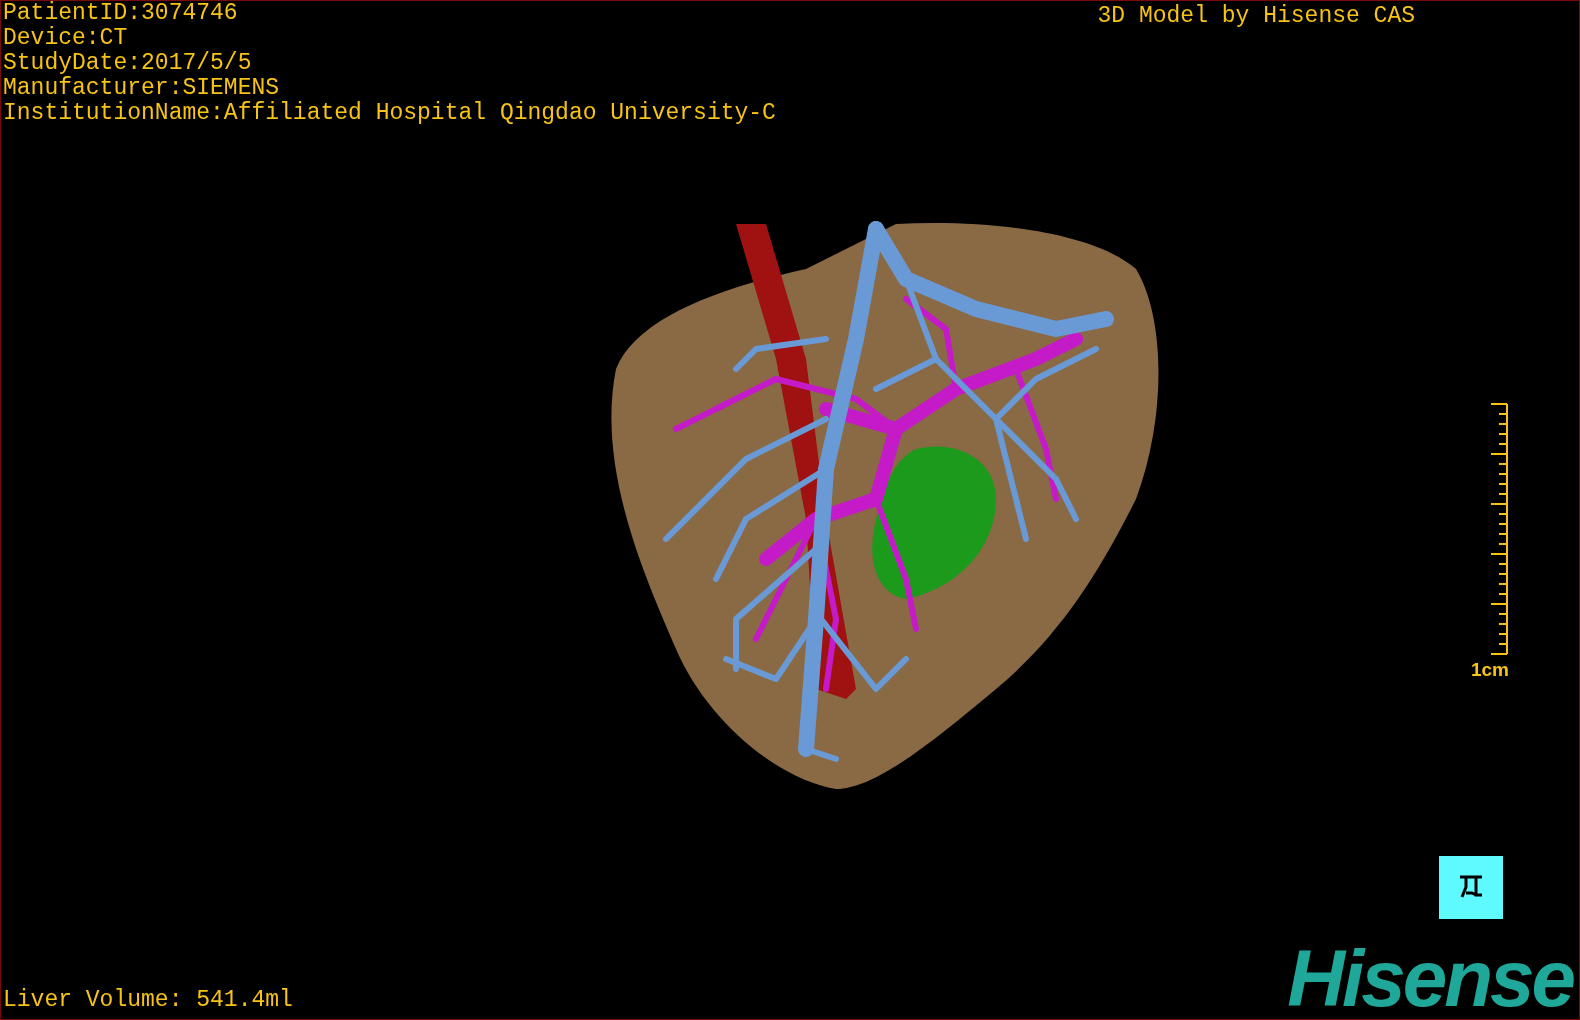 This screenshot has width=1580, height=1020. What do you see at coordinates (128, 63) in the screenshot?
I see `info-text: StudyDate:2017/5/5` at bounding box center [128, 63].